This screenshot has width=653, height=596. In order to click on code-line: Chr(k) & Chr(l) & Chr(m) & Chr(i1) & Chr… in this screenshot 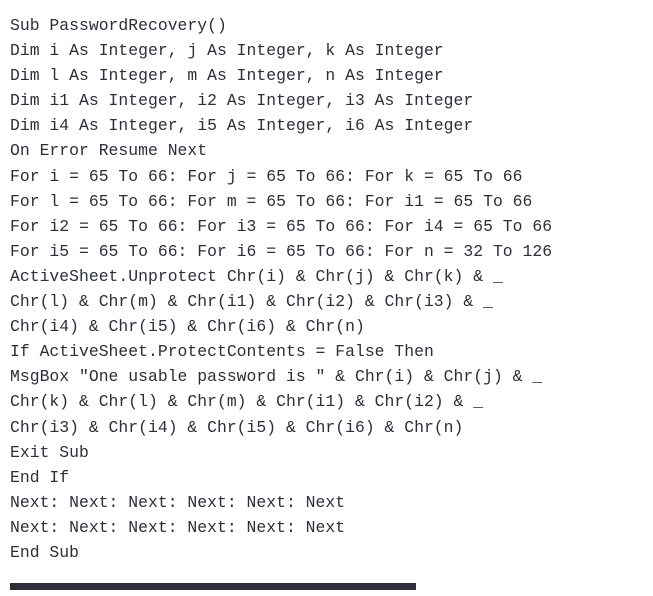, I will do `click(247, 402)`.